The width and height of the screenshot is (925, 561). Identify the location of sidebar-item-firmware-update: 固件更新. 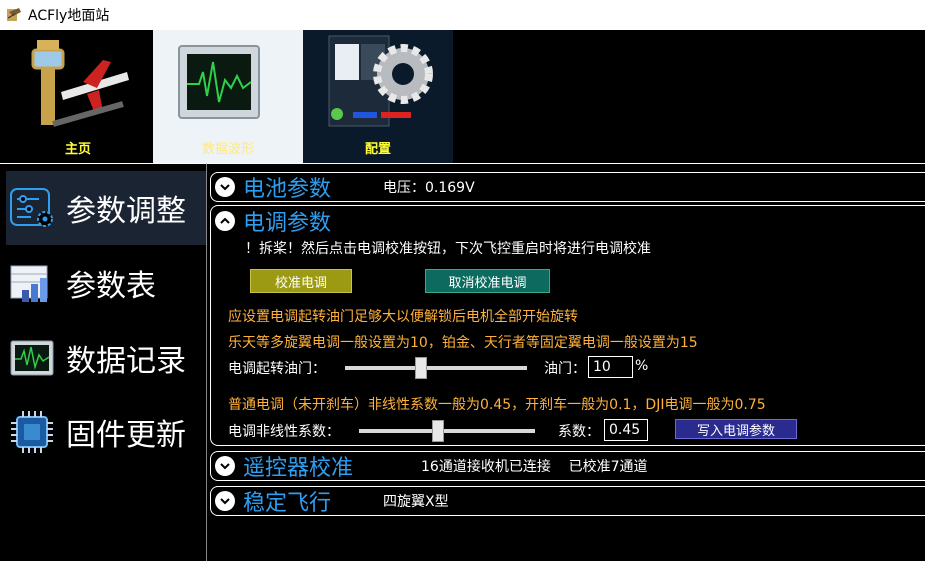
(106, 432).